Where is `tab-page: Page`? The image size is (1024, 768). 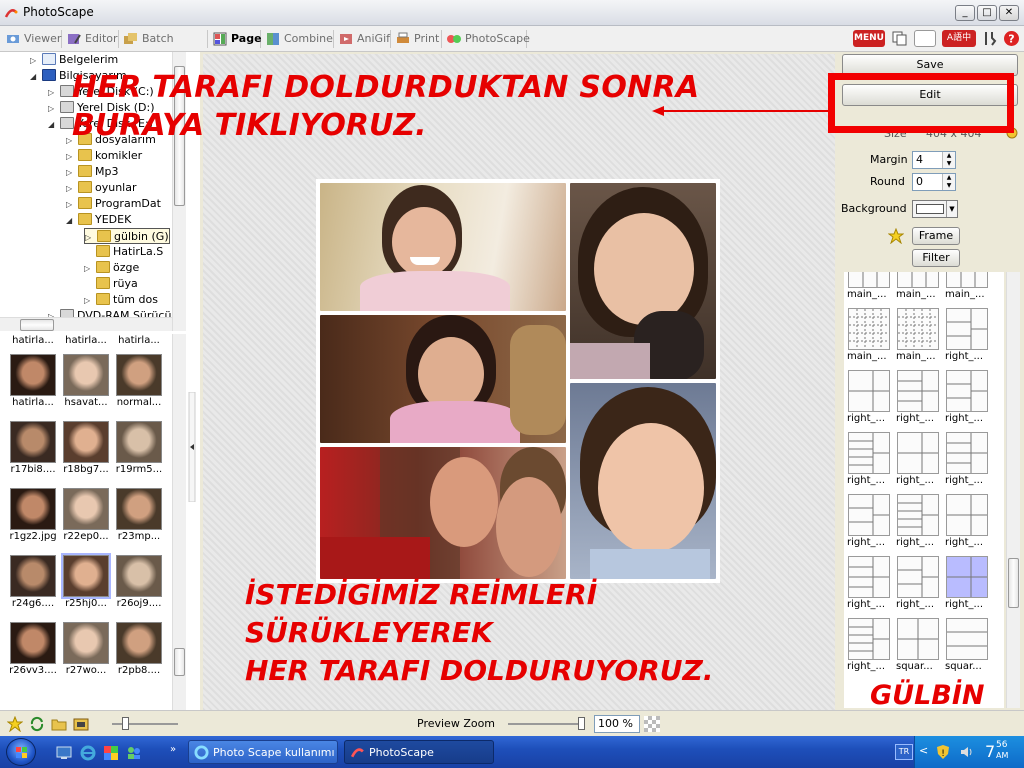 tab-page: Page is located at coordinates (235, 39).